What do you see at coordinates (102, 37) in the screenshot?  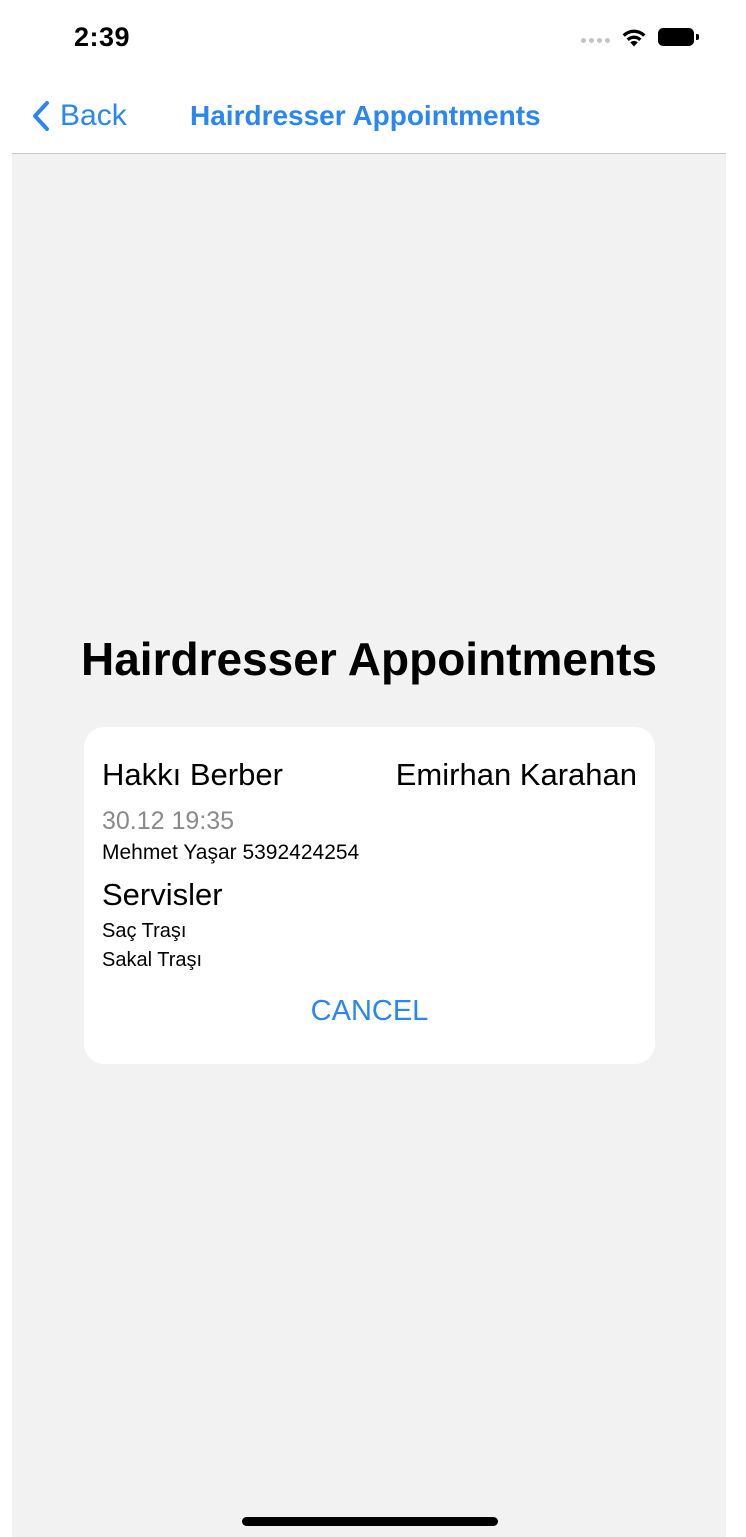 I see `status-time: 2:39` at bounding box center [102, 37].